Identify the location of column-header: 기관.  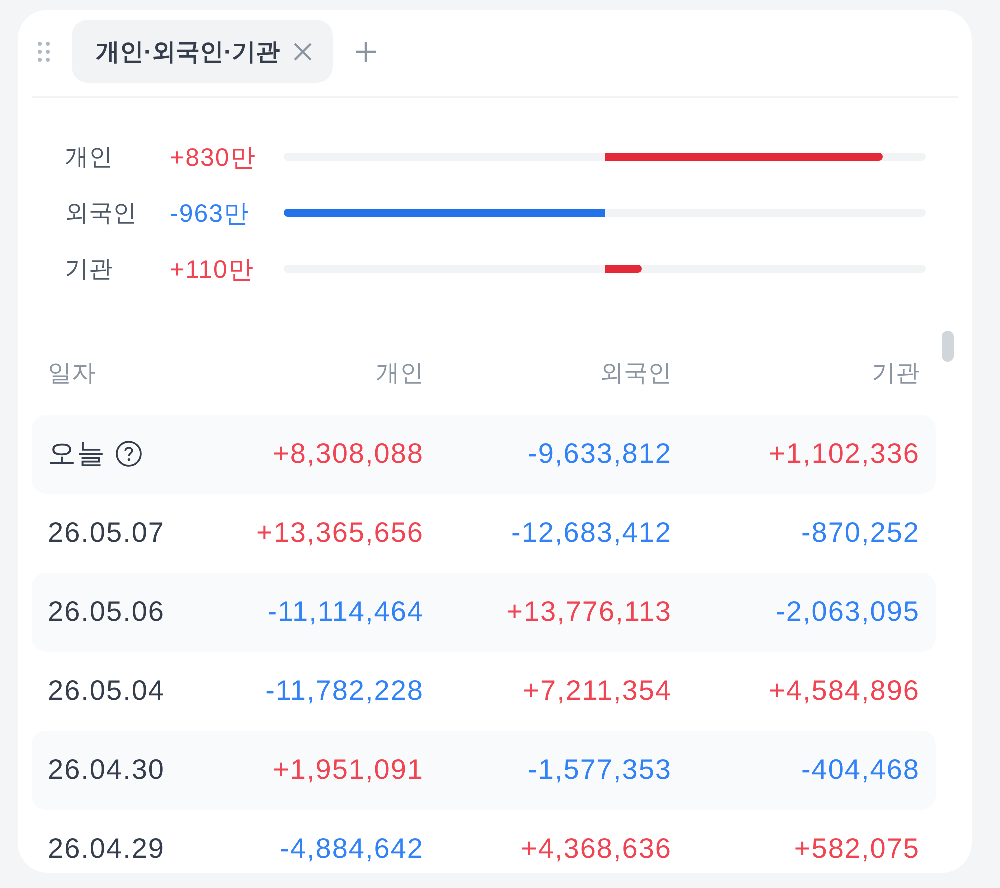
(896, 374).